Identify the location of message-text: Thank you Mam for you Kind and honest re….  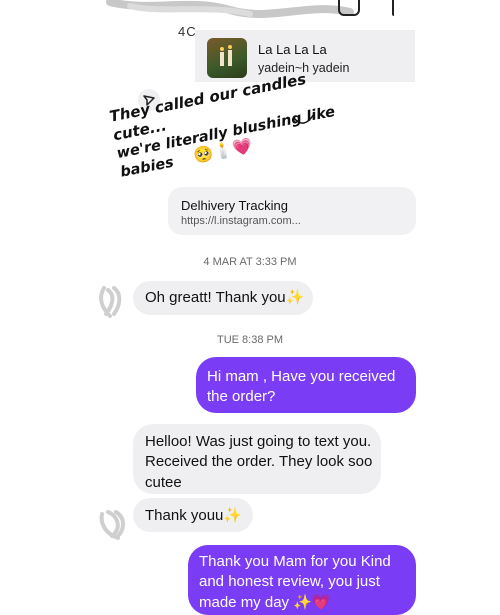
(295, 582).